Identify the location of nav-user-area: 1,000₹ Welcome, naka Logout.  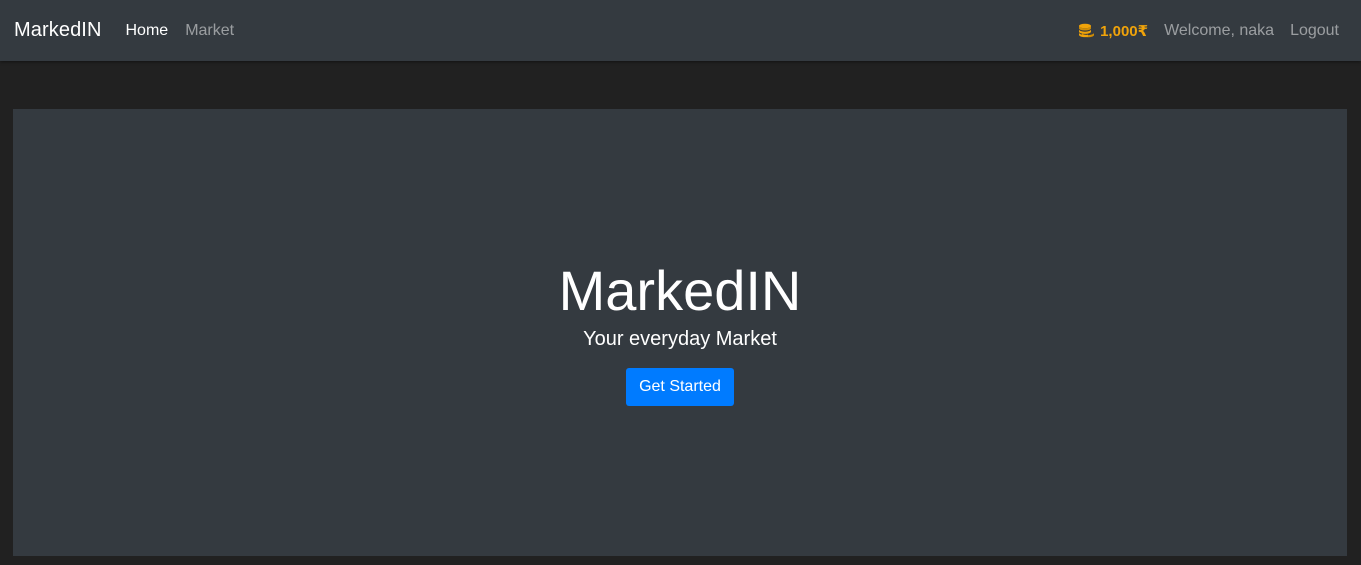
(1212, 31).